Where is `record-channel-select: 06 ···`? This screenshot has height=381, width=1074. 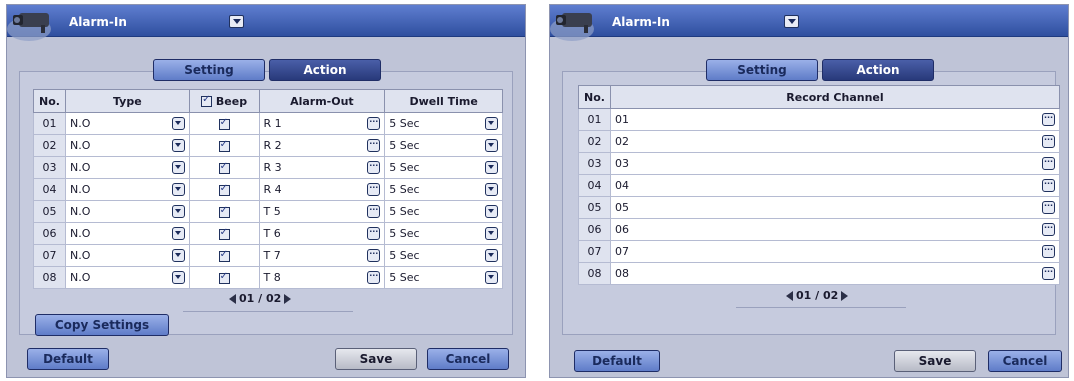 record-channel-select: 06 ··· is located at coordinates (835, 229).